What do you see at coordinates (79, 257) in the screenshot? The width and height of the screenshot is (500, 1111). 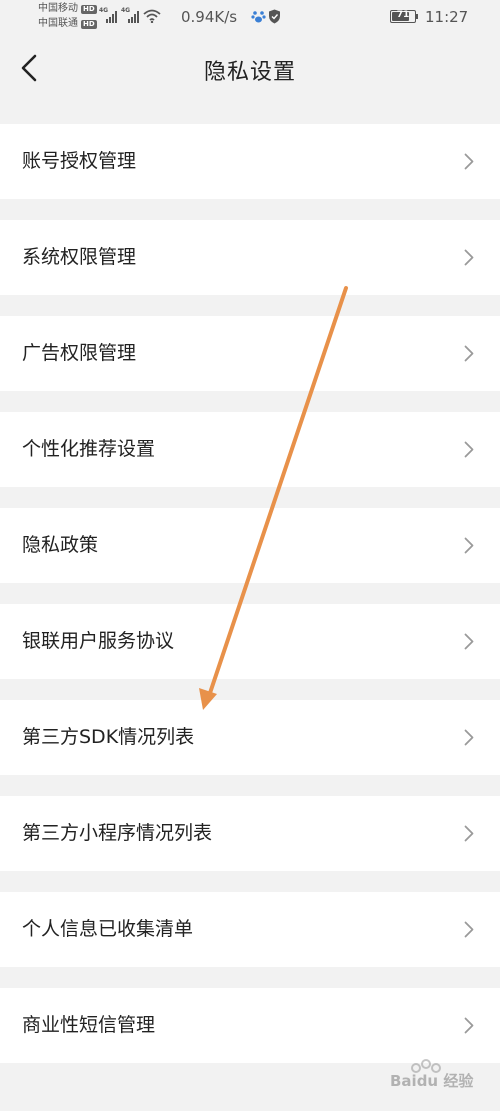 I see `settings-item-label: 系统权限管理` at bounding box center [79, 257].